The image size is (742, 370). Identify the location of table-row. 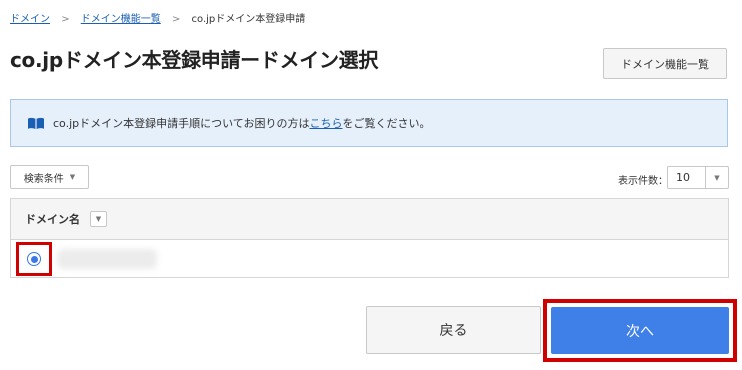
(369, 259).